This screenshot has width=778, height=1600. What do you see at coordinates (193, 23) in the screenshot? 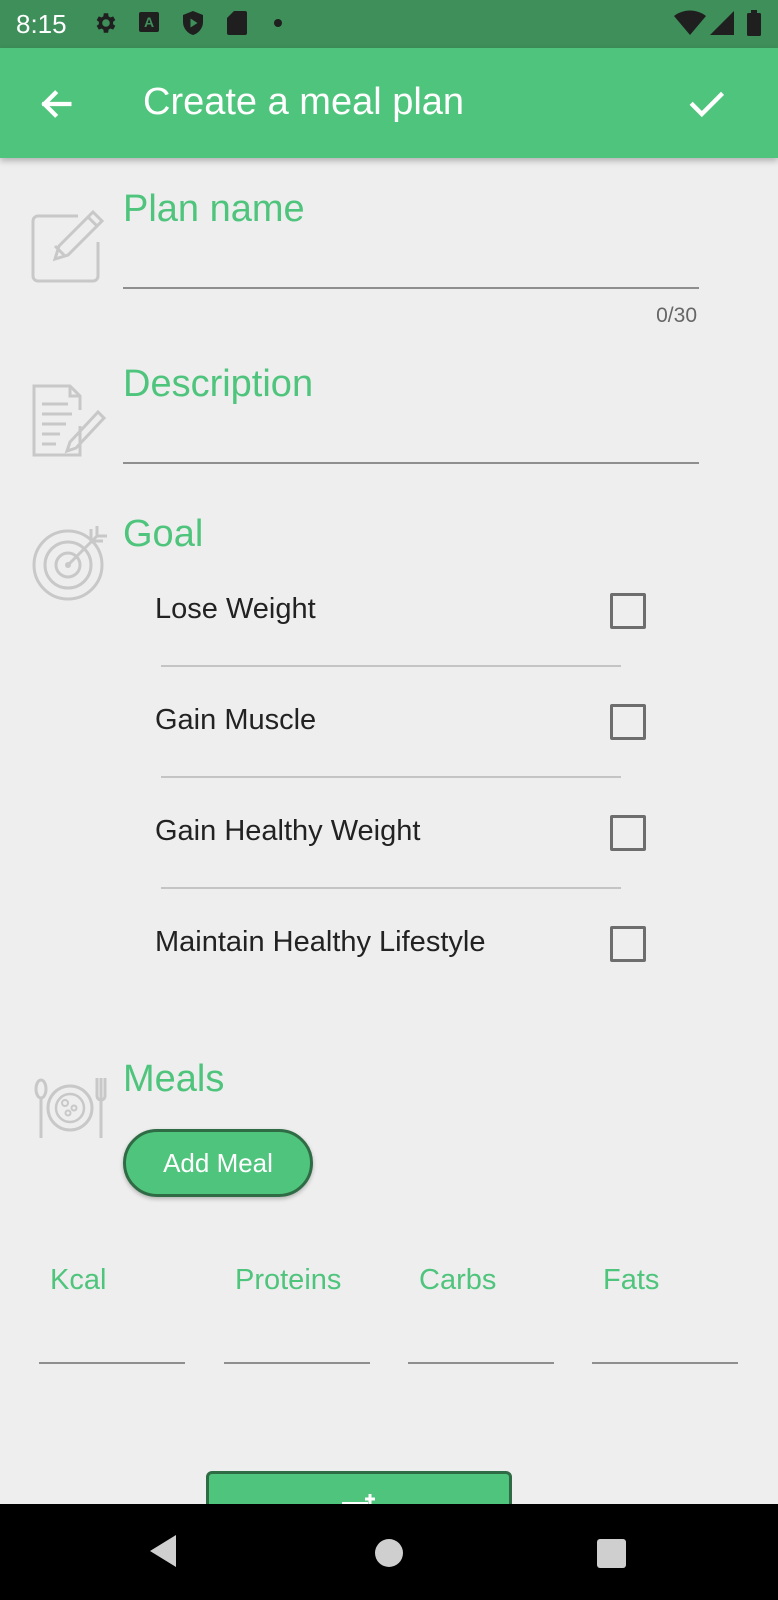
I see `shield-play-icon` at bounding box center [193, 23].